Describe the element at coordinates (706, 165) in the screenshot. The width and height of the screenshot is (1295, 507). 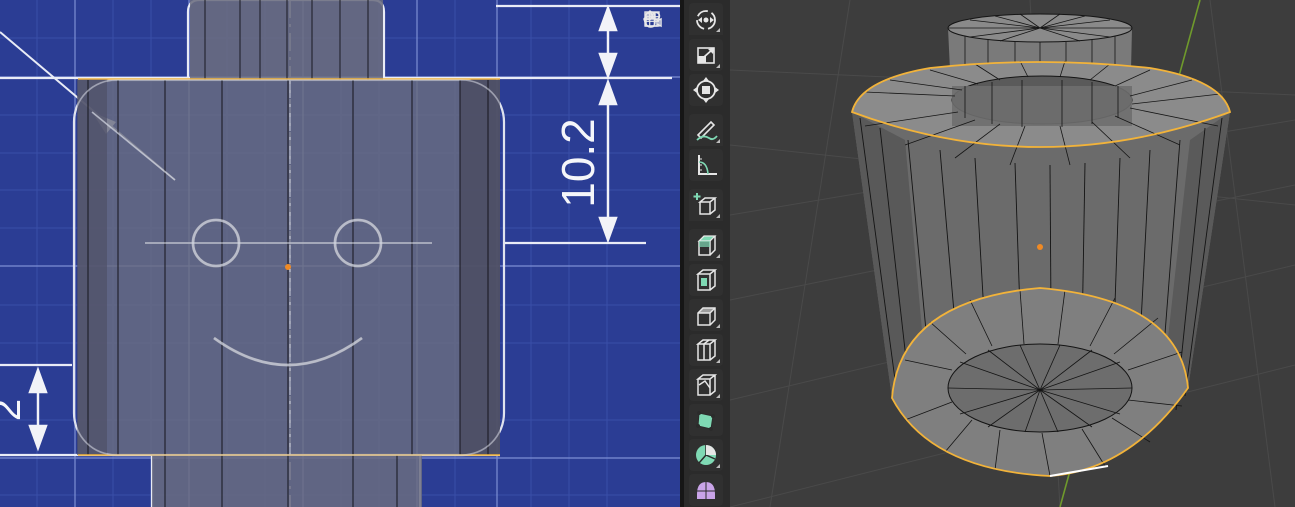
I see `measure-icon` at that location.